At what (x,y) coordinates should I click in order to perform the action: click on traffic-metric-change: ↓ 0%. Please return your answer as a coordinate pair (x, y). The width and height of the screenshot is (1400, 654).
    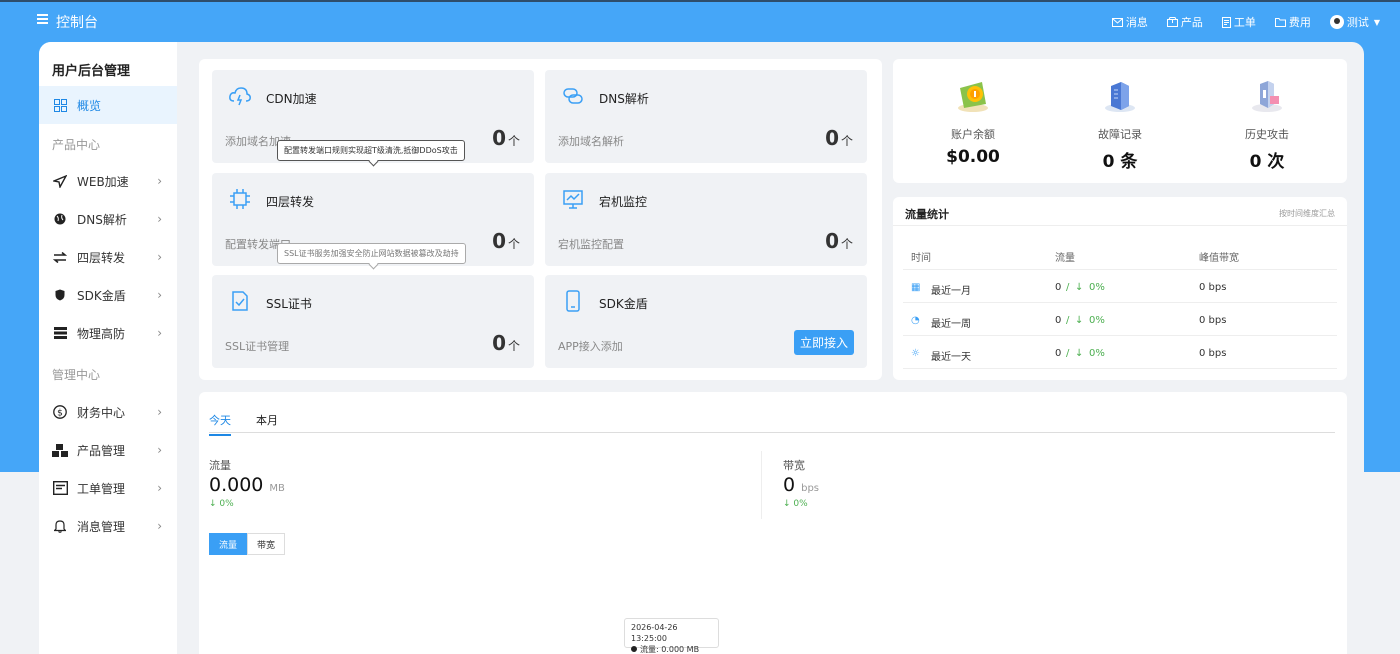
    Looking at the image, I should click on (221, 504).